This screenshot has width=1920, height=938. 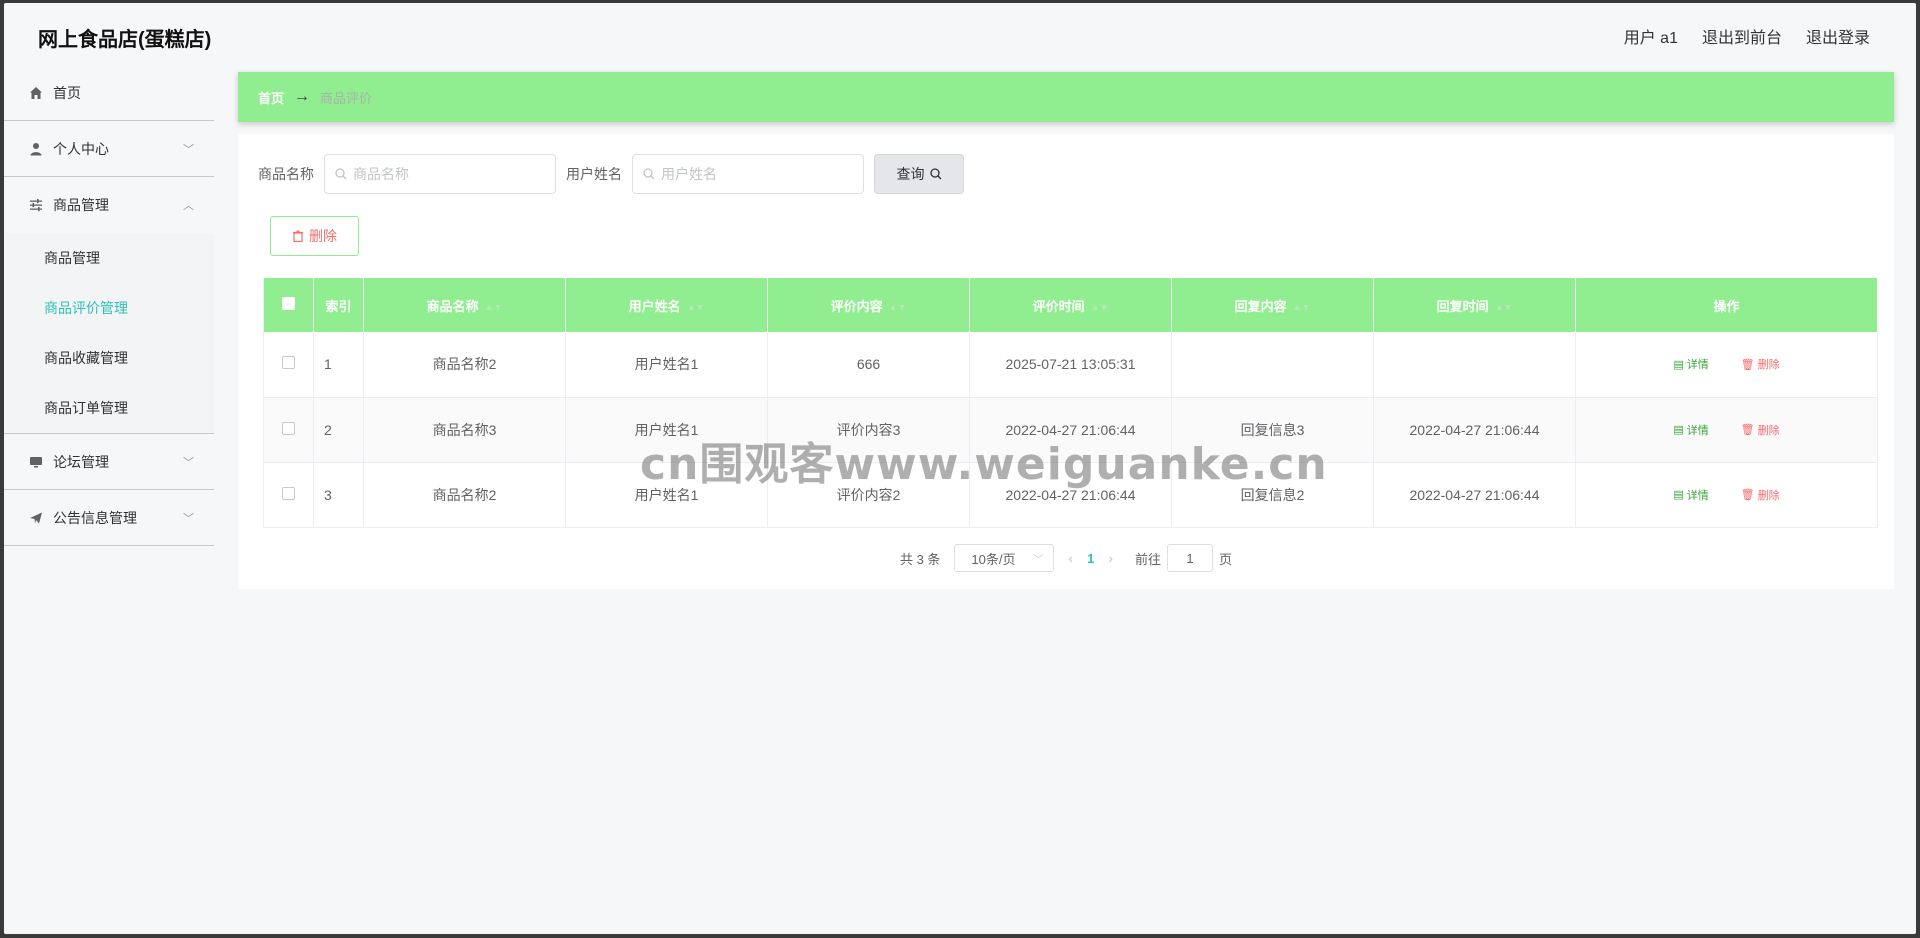 I want to click on sidebar-subitem-orders: 商品订单管理, so click(x=109, y=408).